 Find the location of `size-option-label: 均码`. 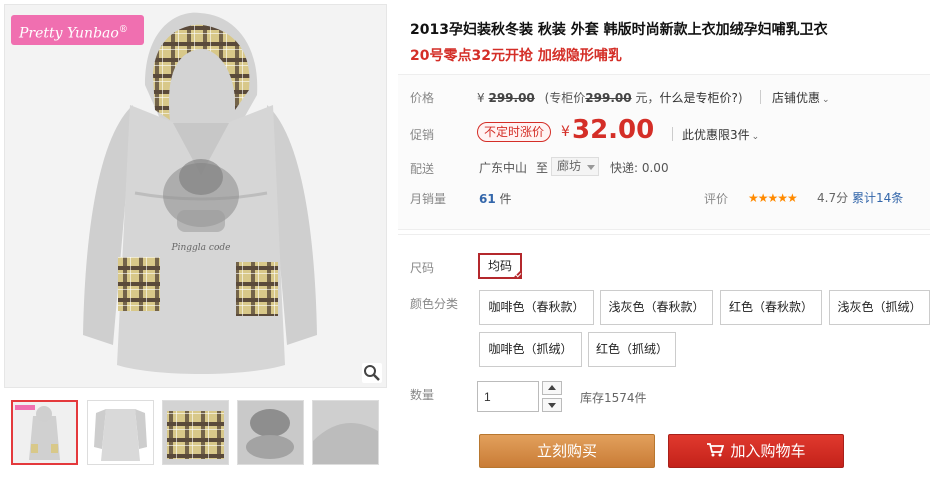

size-option-label: 均码 is located at coordinates (499, 266).